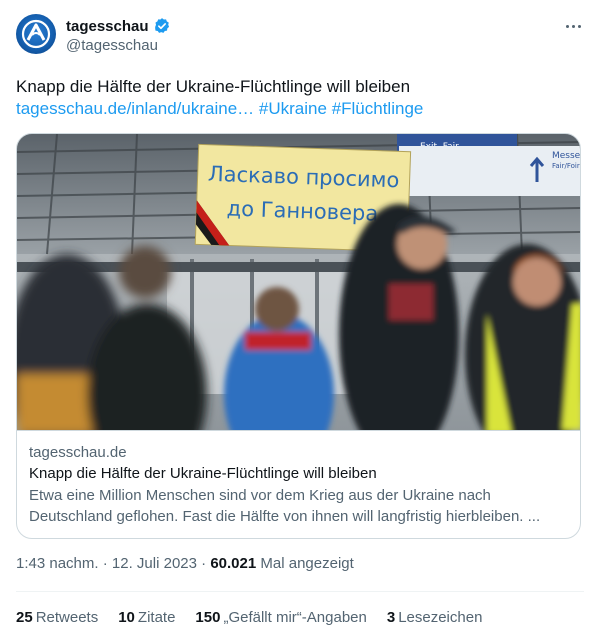 The height and width of the screenshot is (629, 600). I want to click on author-name: tagesschau, so click(107, 26).